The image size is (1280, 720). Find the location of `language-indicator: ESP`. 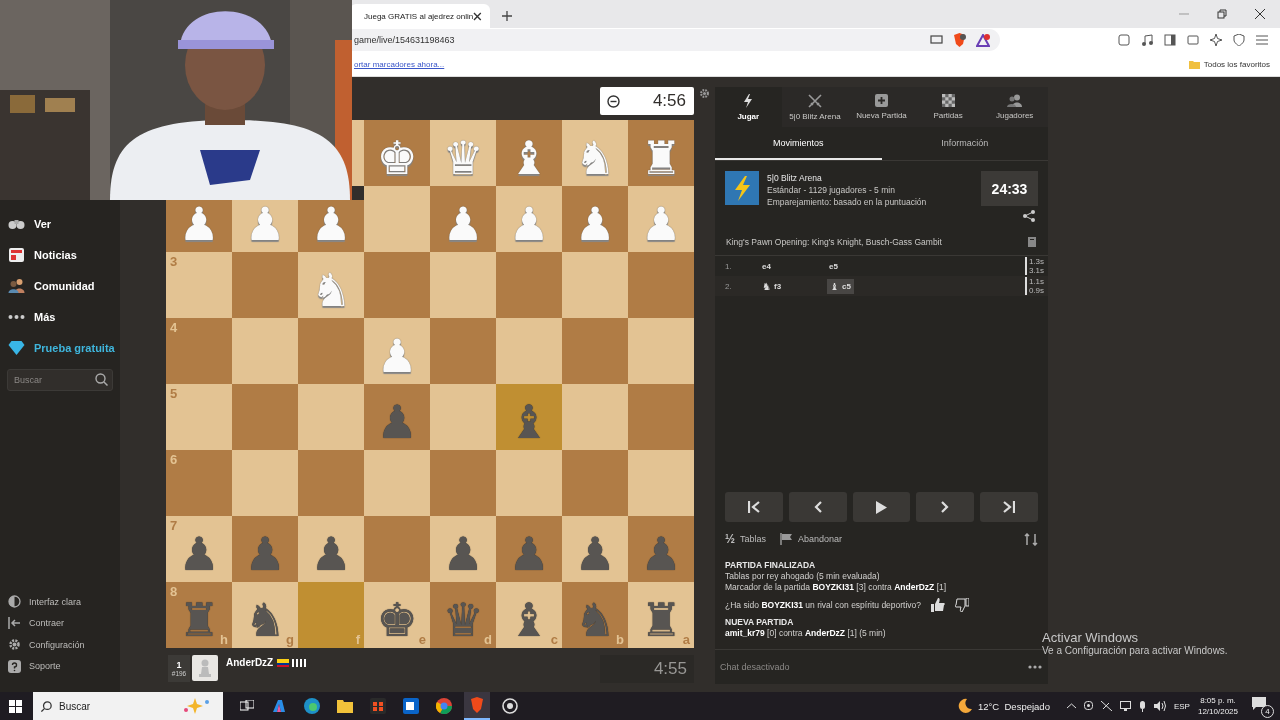

language-indicator: ESP is located at coordinates (1181, 706).